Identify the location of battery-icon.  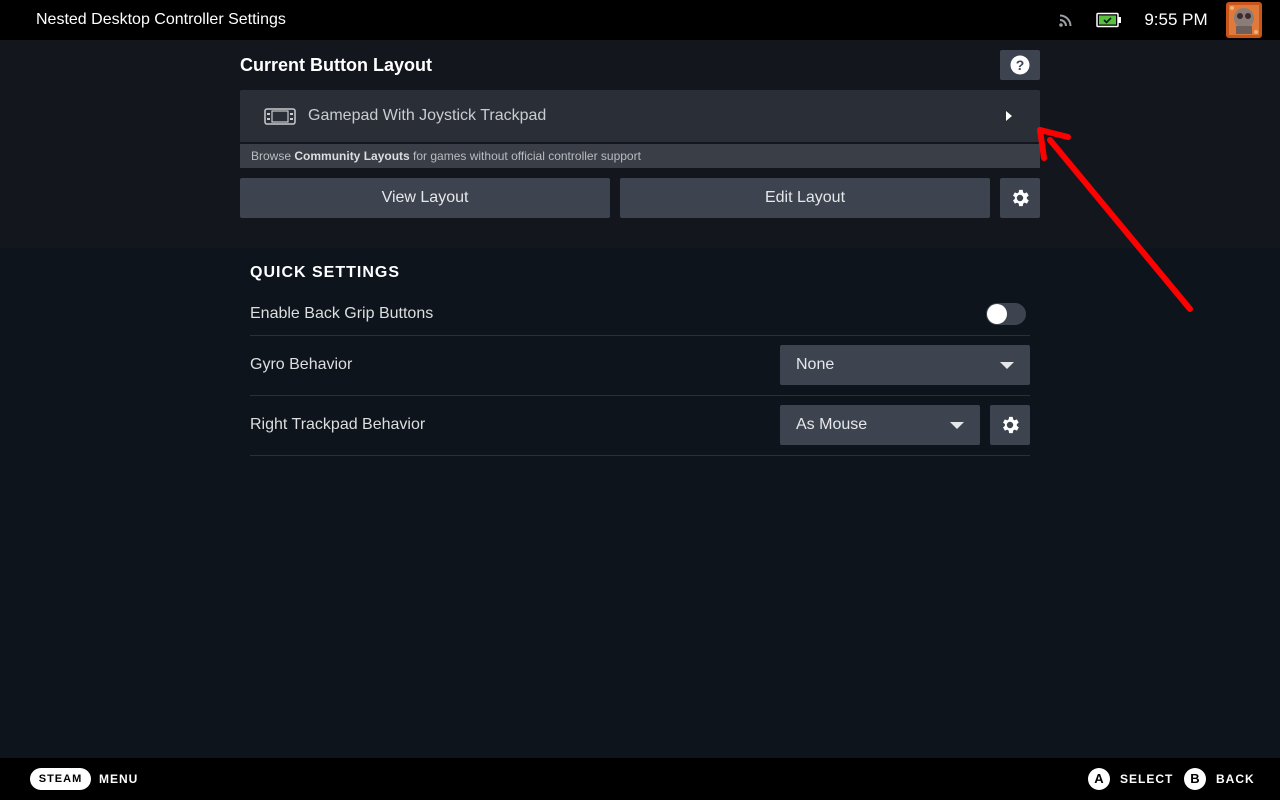
(1108, 20).